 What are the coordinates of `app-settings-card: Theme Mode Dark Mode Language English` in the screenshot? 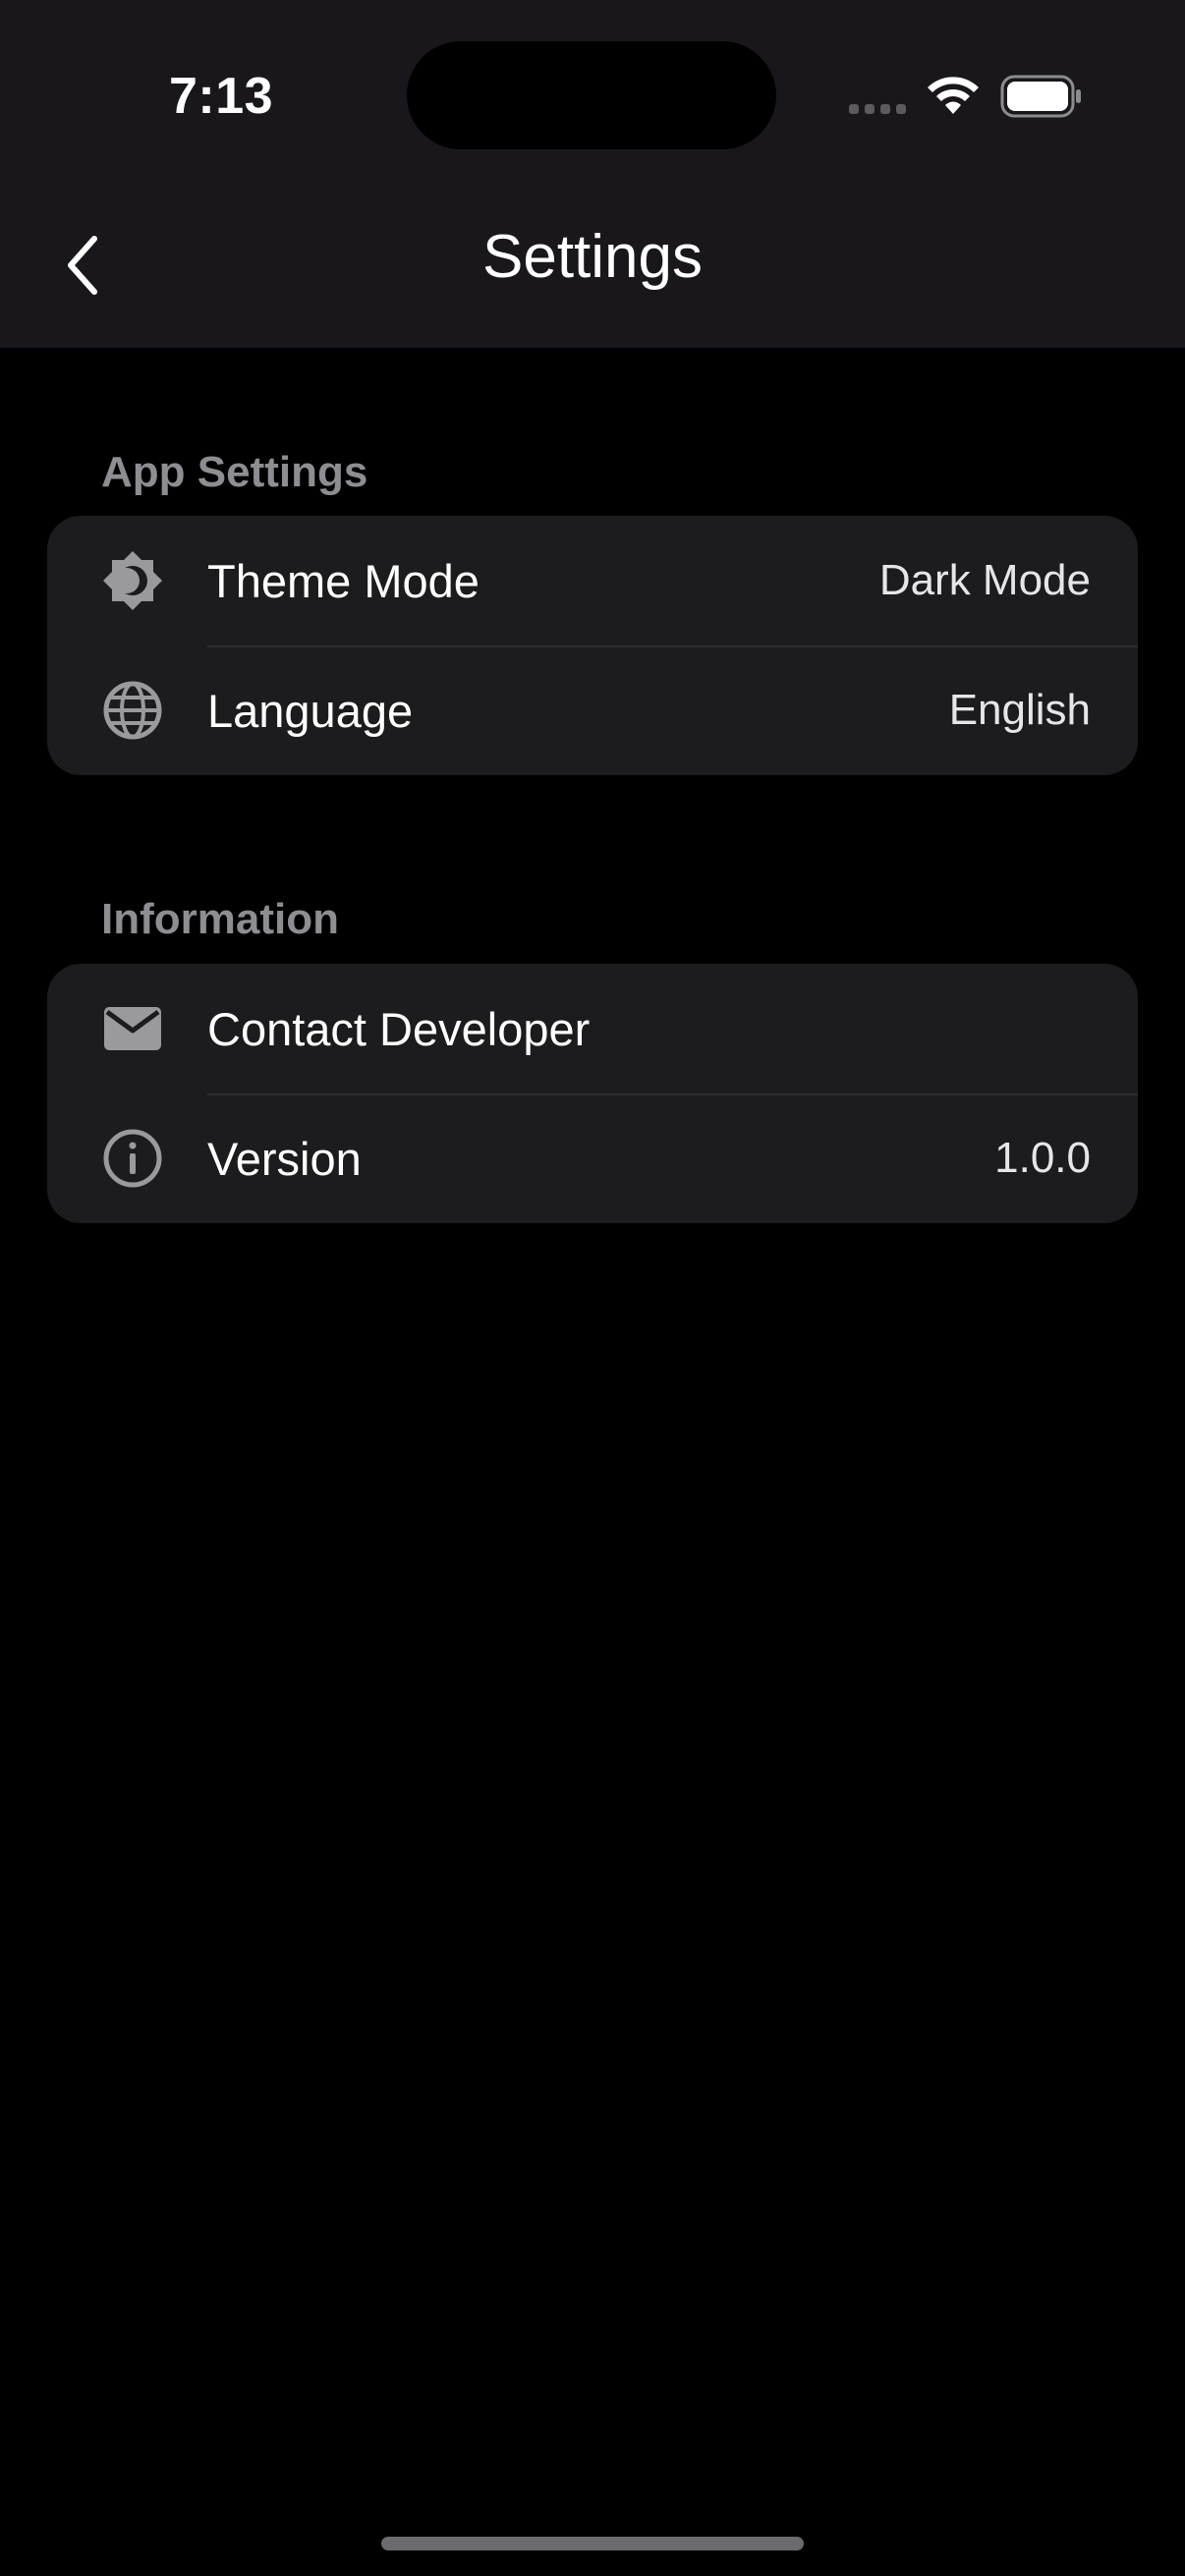 It's located at (592, 645).